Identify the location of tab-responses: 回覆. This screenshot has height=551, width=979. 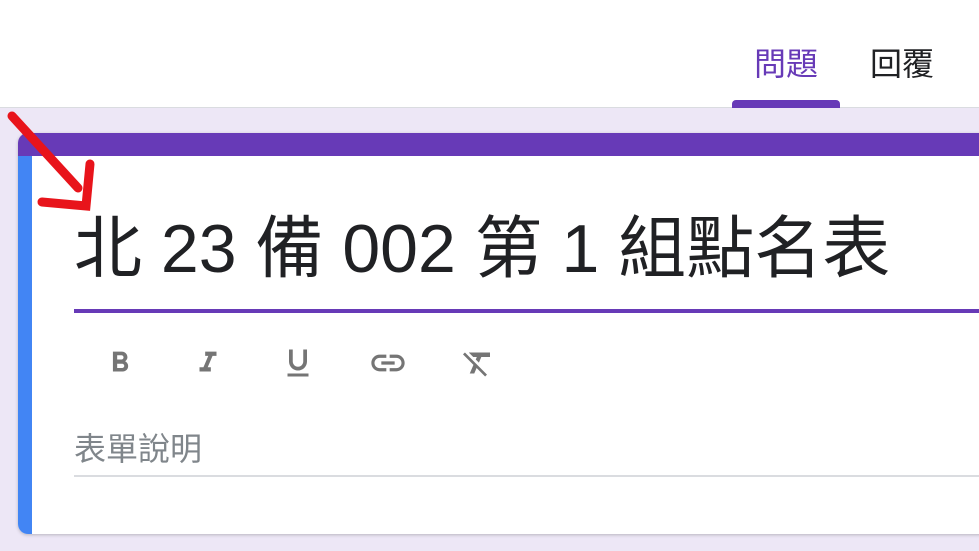
(902, 64).